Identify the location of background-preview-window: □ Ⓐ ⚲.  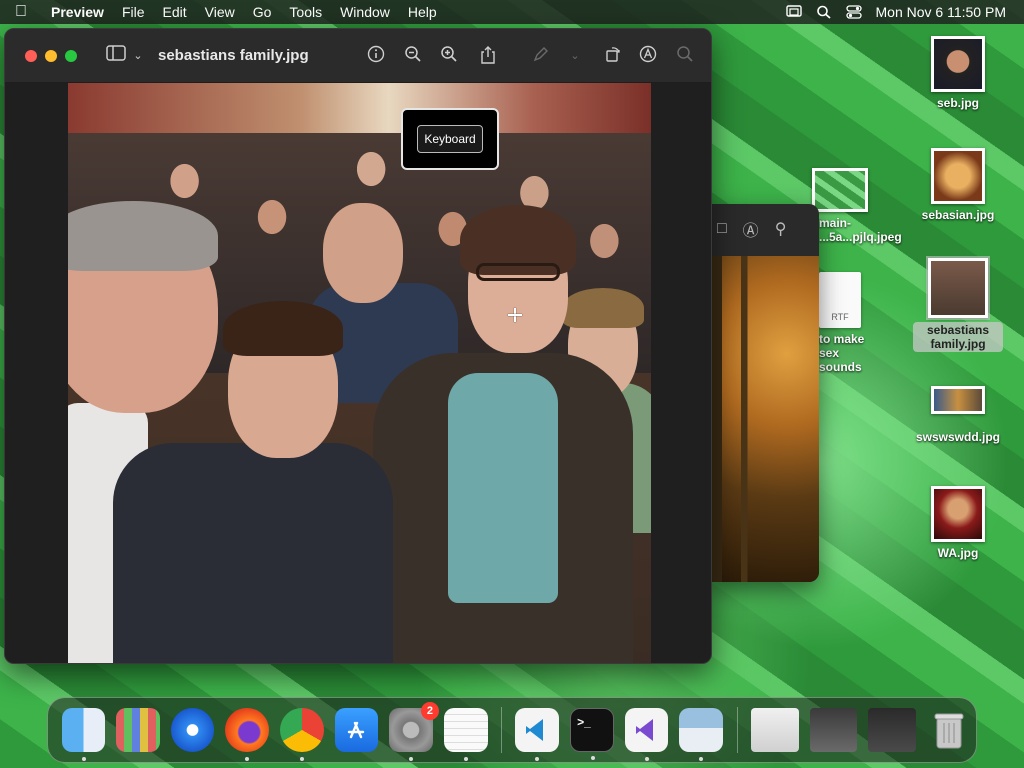
(765, 393).